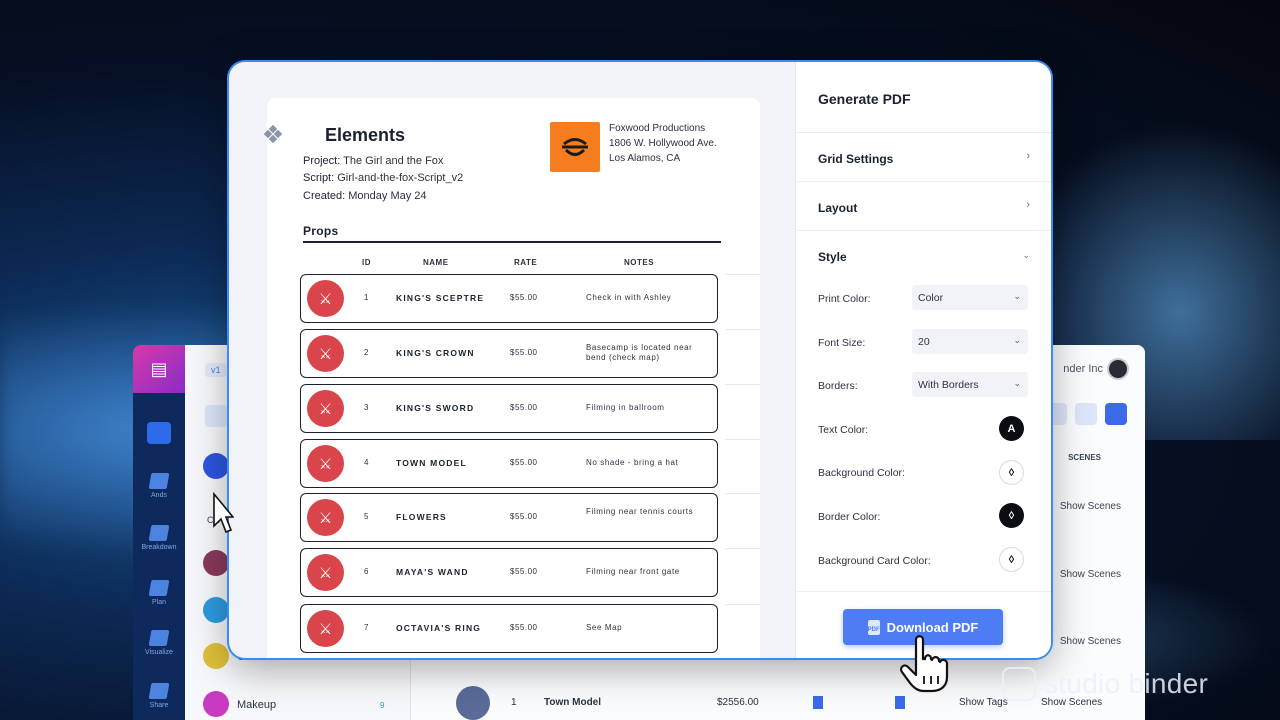 The image size is (1280, 720). I want to click on version-badge: v1, so click(216, 370).